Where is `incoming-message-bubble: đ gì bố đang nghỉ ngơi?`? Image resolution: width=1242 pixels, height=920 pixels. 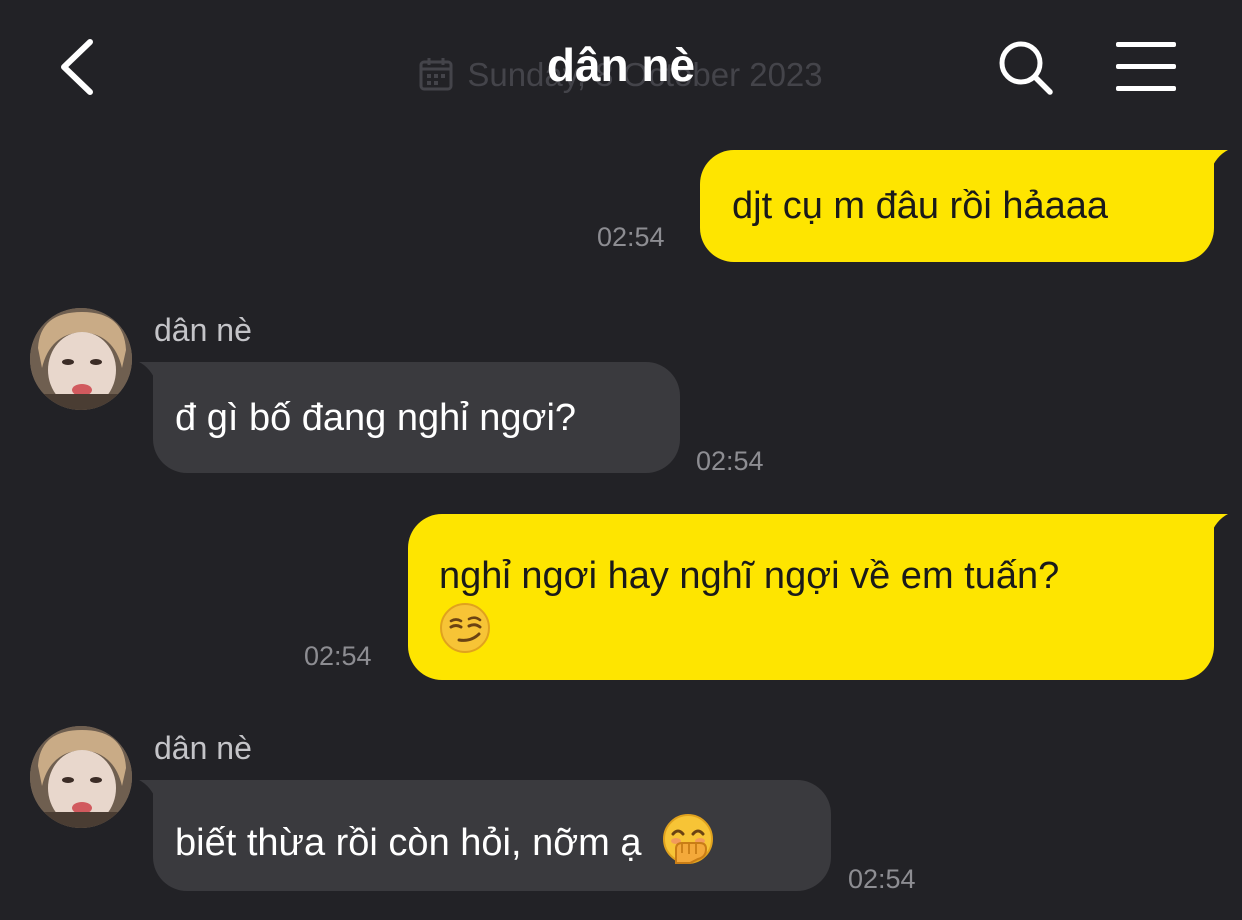
incoming-message-bubble: đ gì bố đang nghỉ ngơi? is located at coordinates (409, 417).